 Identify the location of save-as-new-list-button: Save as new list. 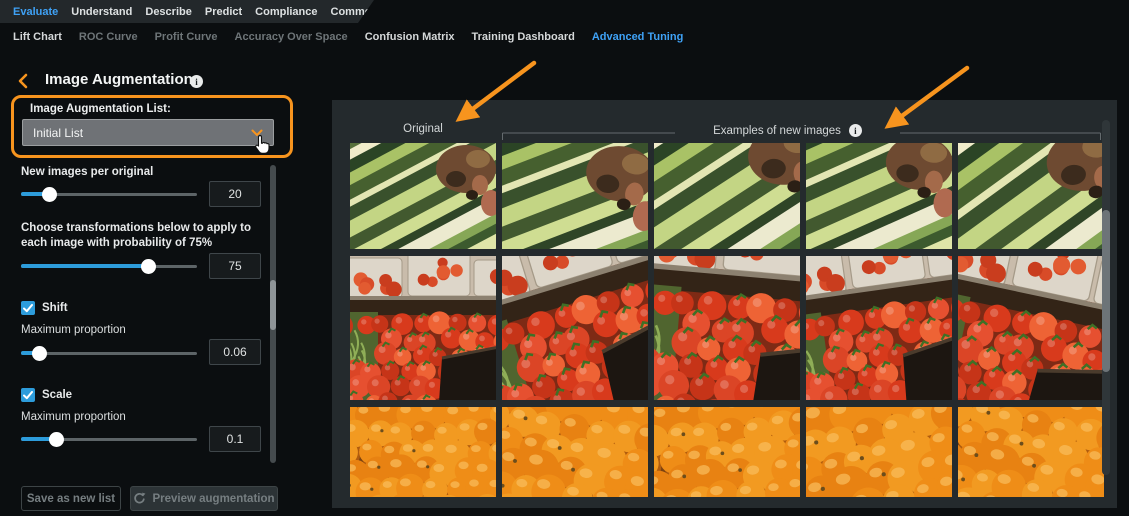
(71, 498).